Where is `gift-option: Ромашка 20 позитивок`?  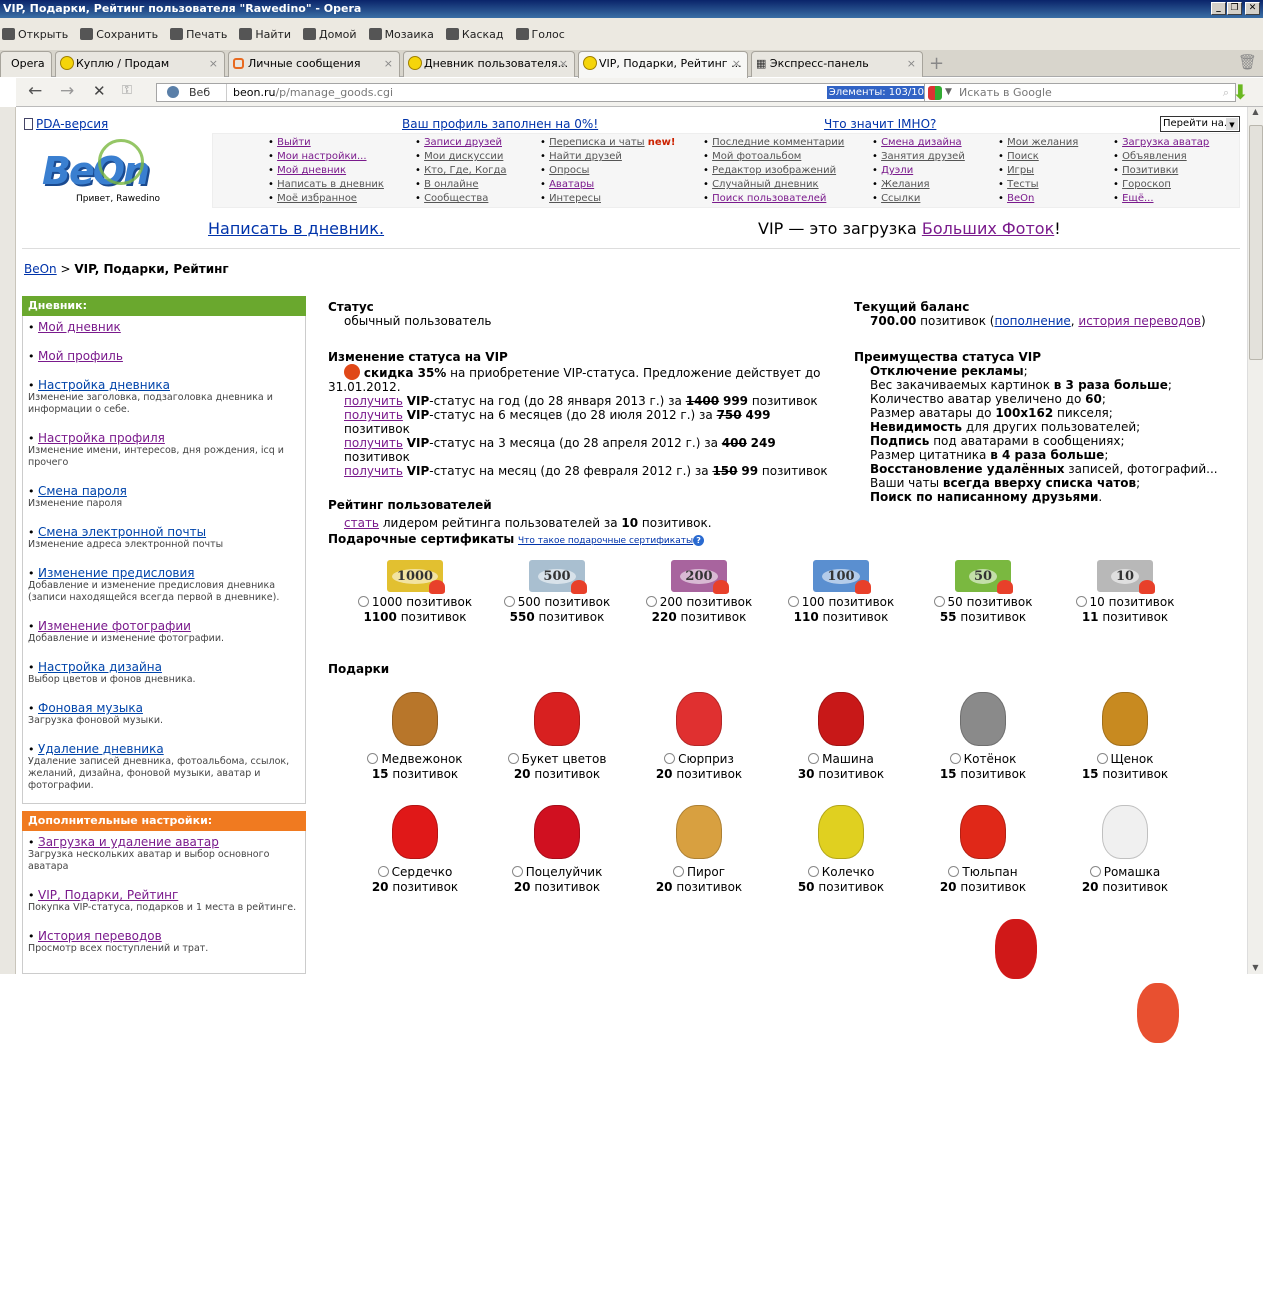 gift-option: Ромашка 20 позитивок is located at coordinates (1125, 848).